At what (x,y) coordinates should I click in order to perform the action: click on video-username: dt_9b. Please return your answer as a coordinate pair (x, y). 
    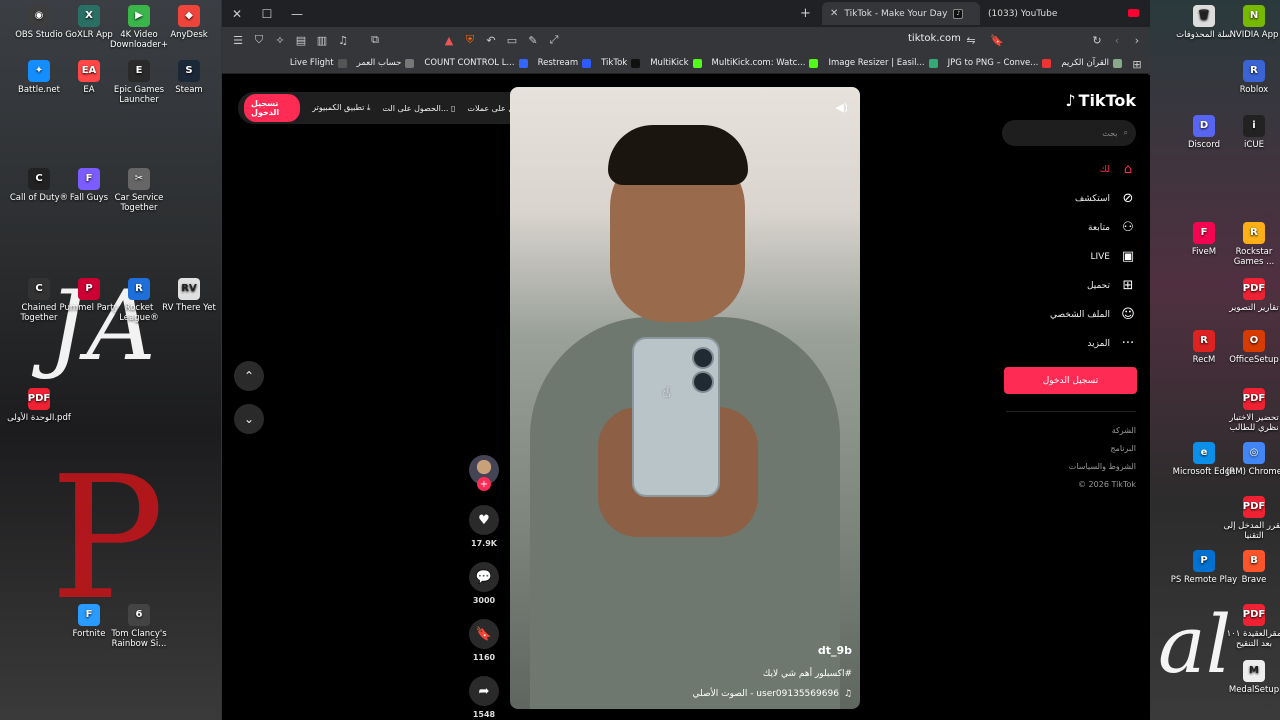
    Looking at the image, I should click on (835, 650).